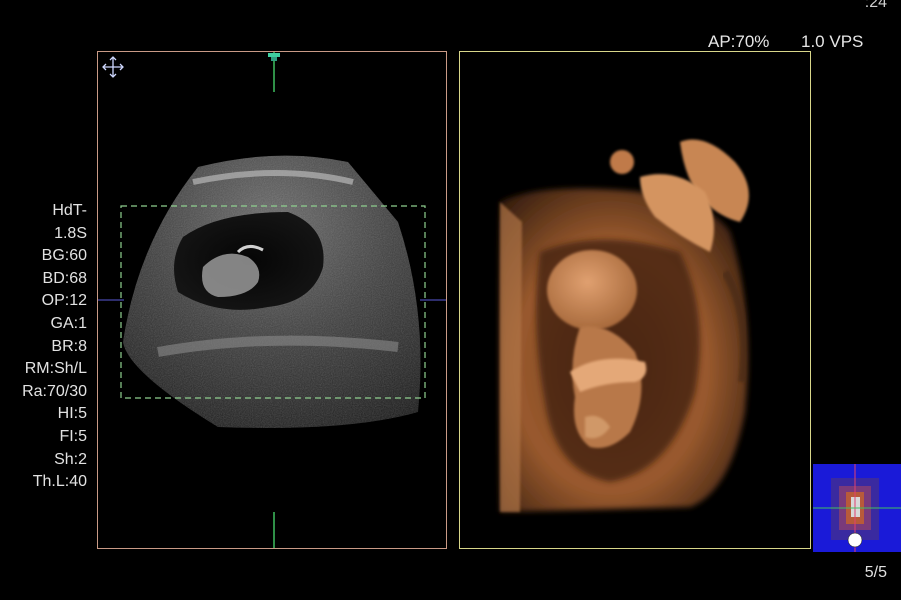  Describe the element at coordinates (70, 233) in the screenshot. I see `param-speed: 1.8S` at that location.